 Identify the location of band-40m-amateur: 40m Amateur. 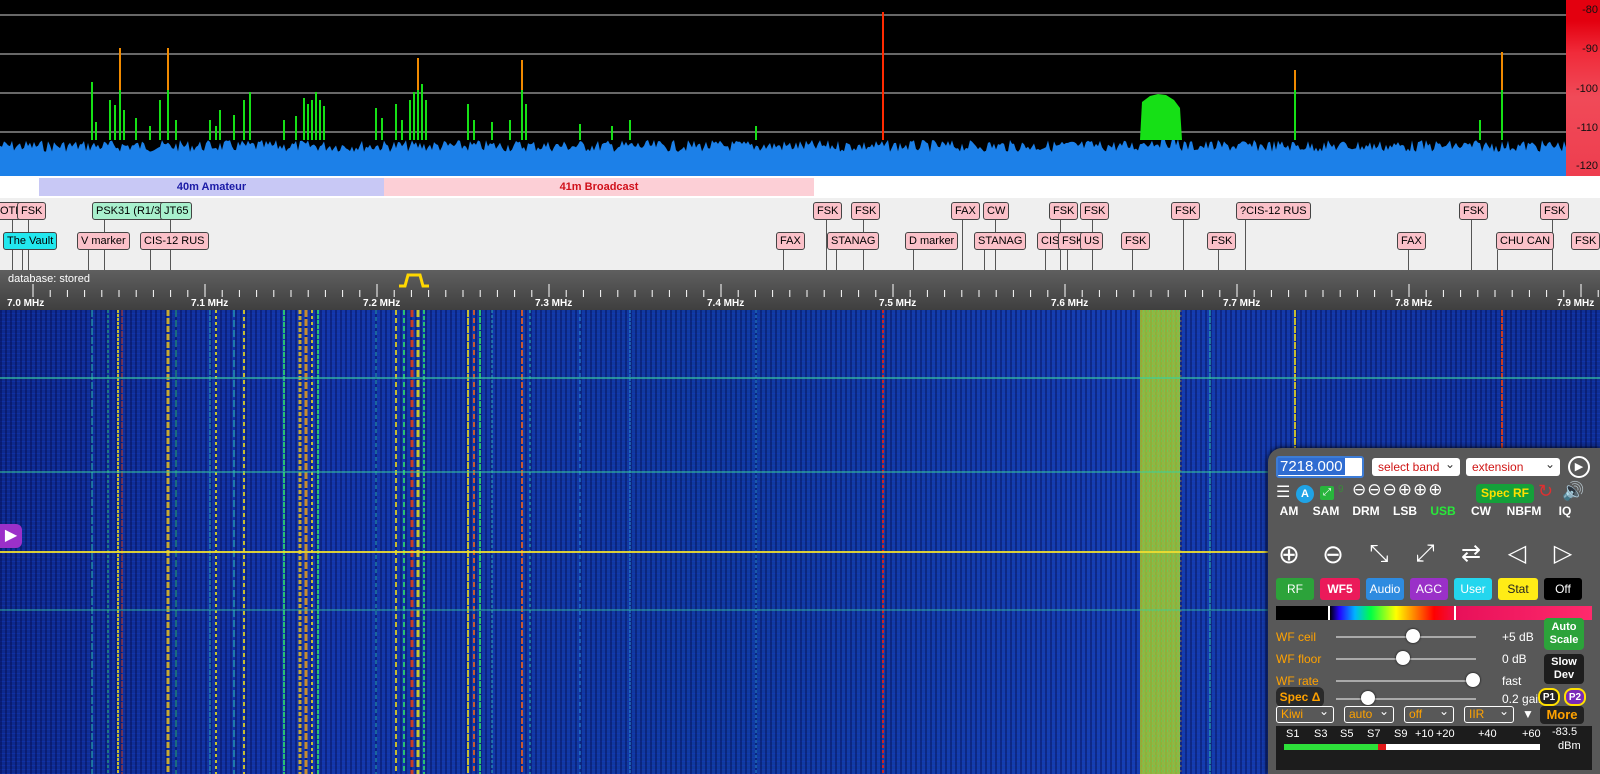
(211, 187).